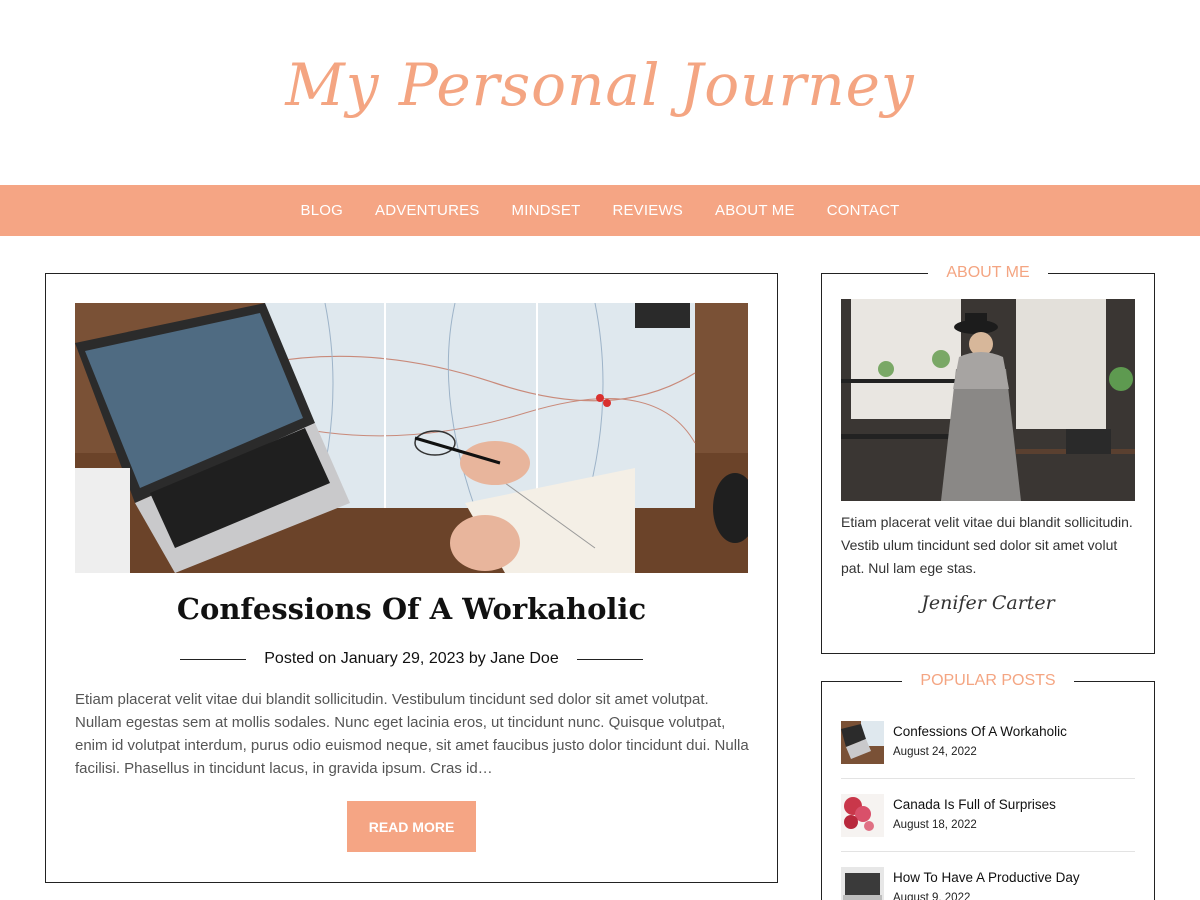 This screenshot has width=1200, height=900. I want to click on meta-by: by, so click(477, 658).